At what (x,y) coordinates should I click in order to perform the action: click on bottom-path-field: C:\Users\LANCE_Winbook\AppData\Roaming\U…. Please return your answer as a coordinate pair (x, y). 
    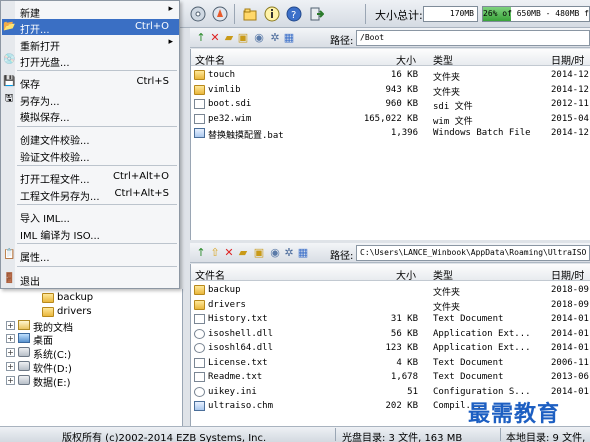
    Looking at the image, I should click on (473, 253).